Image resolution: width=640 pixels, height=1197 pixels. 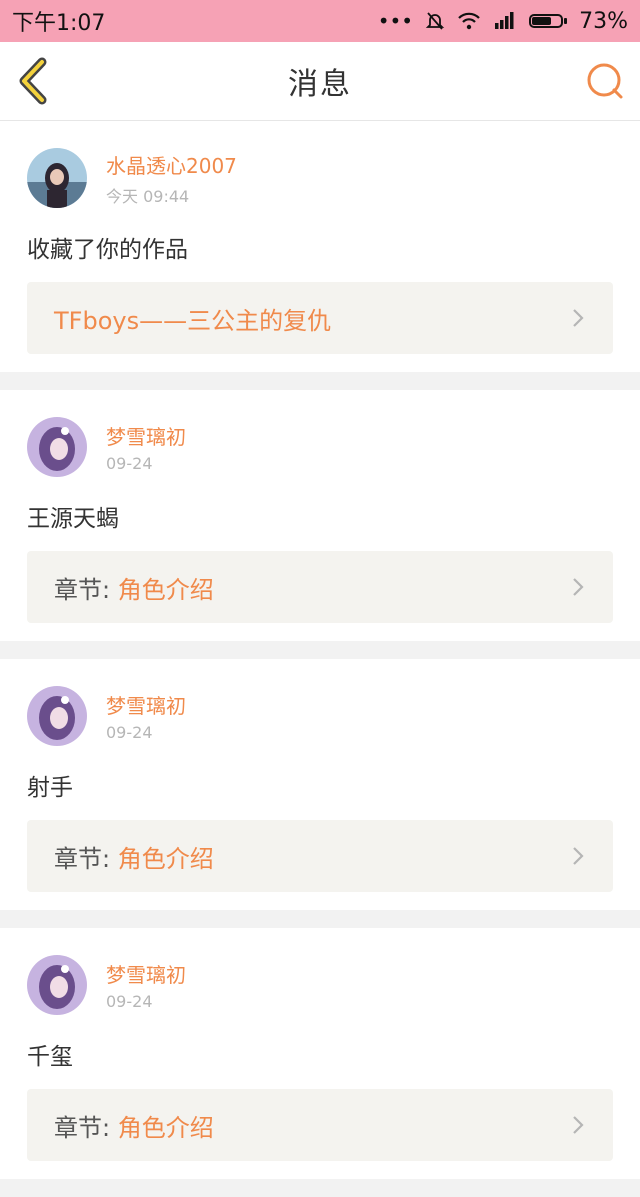 I want to click on wifi-icon, so click(x=469, y=21).